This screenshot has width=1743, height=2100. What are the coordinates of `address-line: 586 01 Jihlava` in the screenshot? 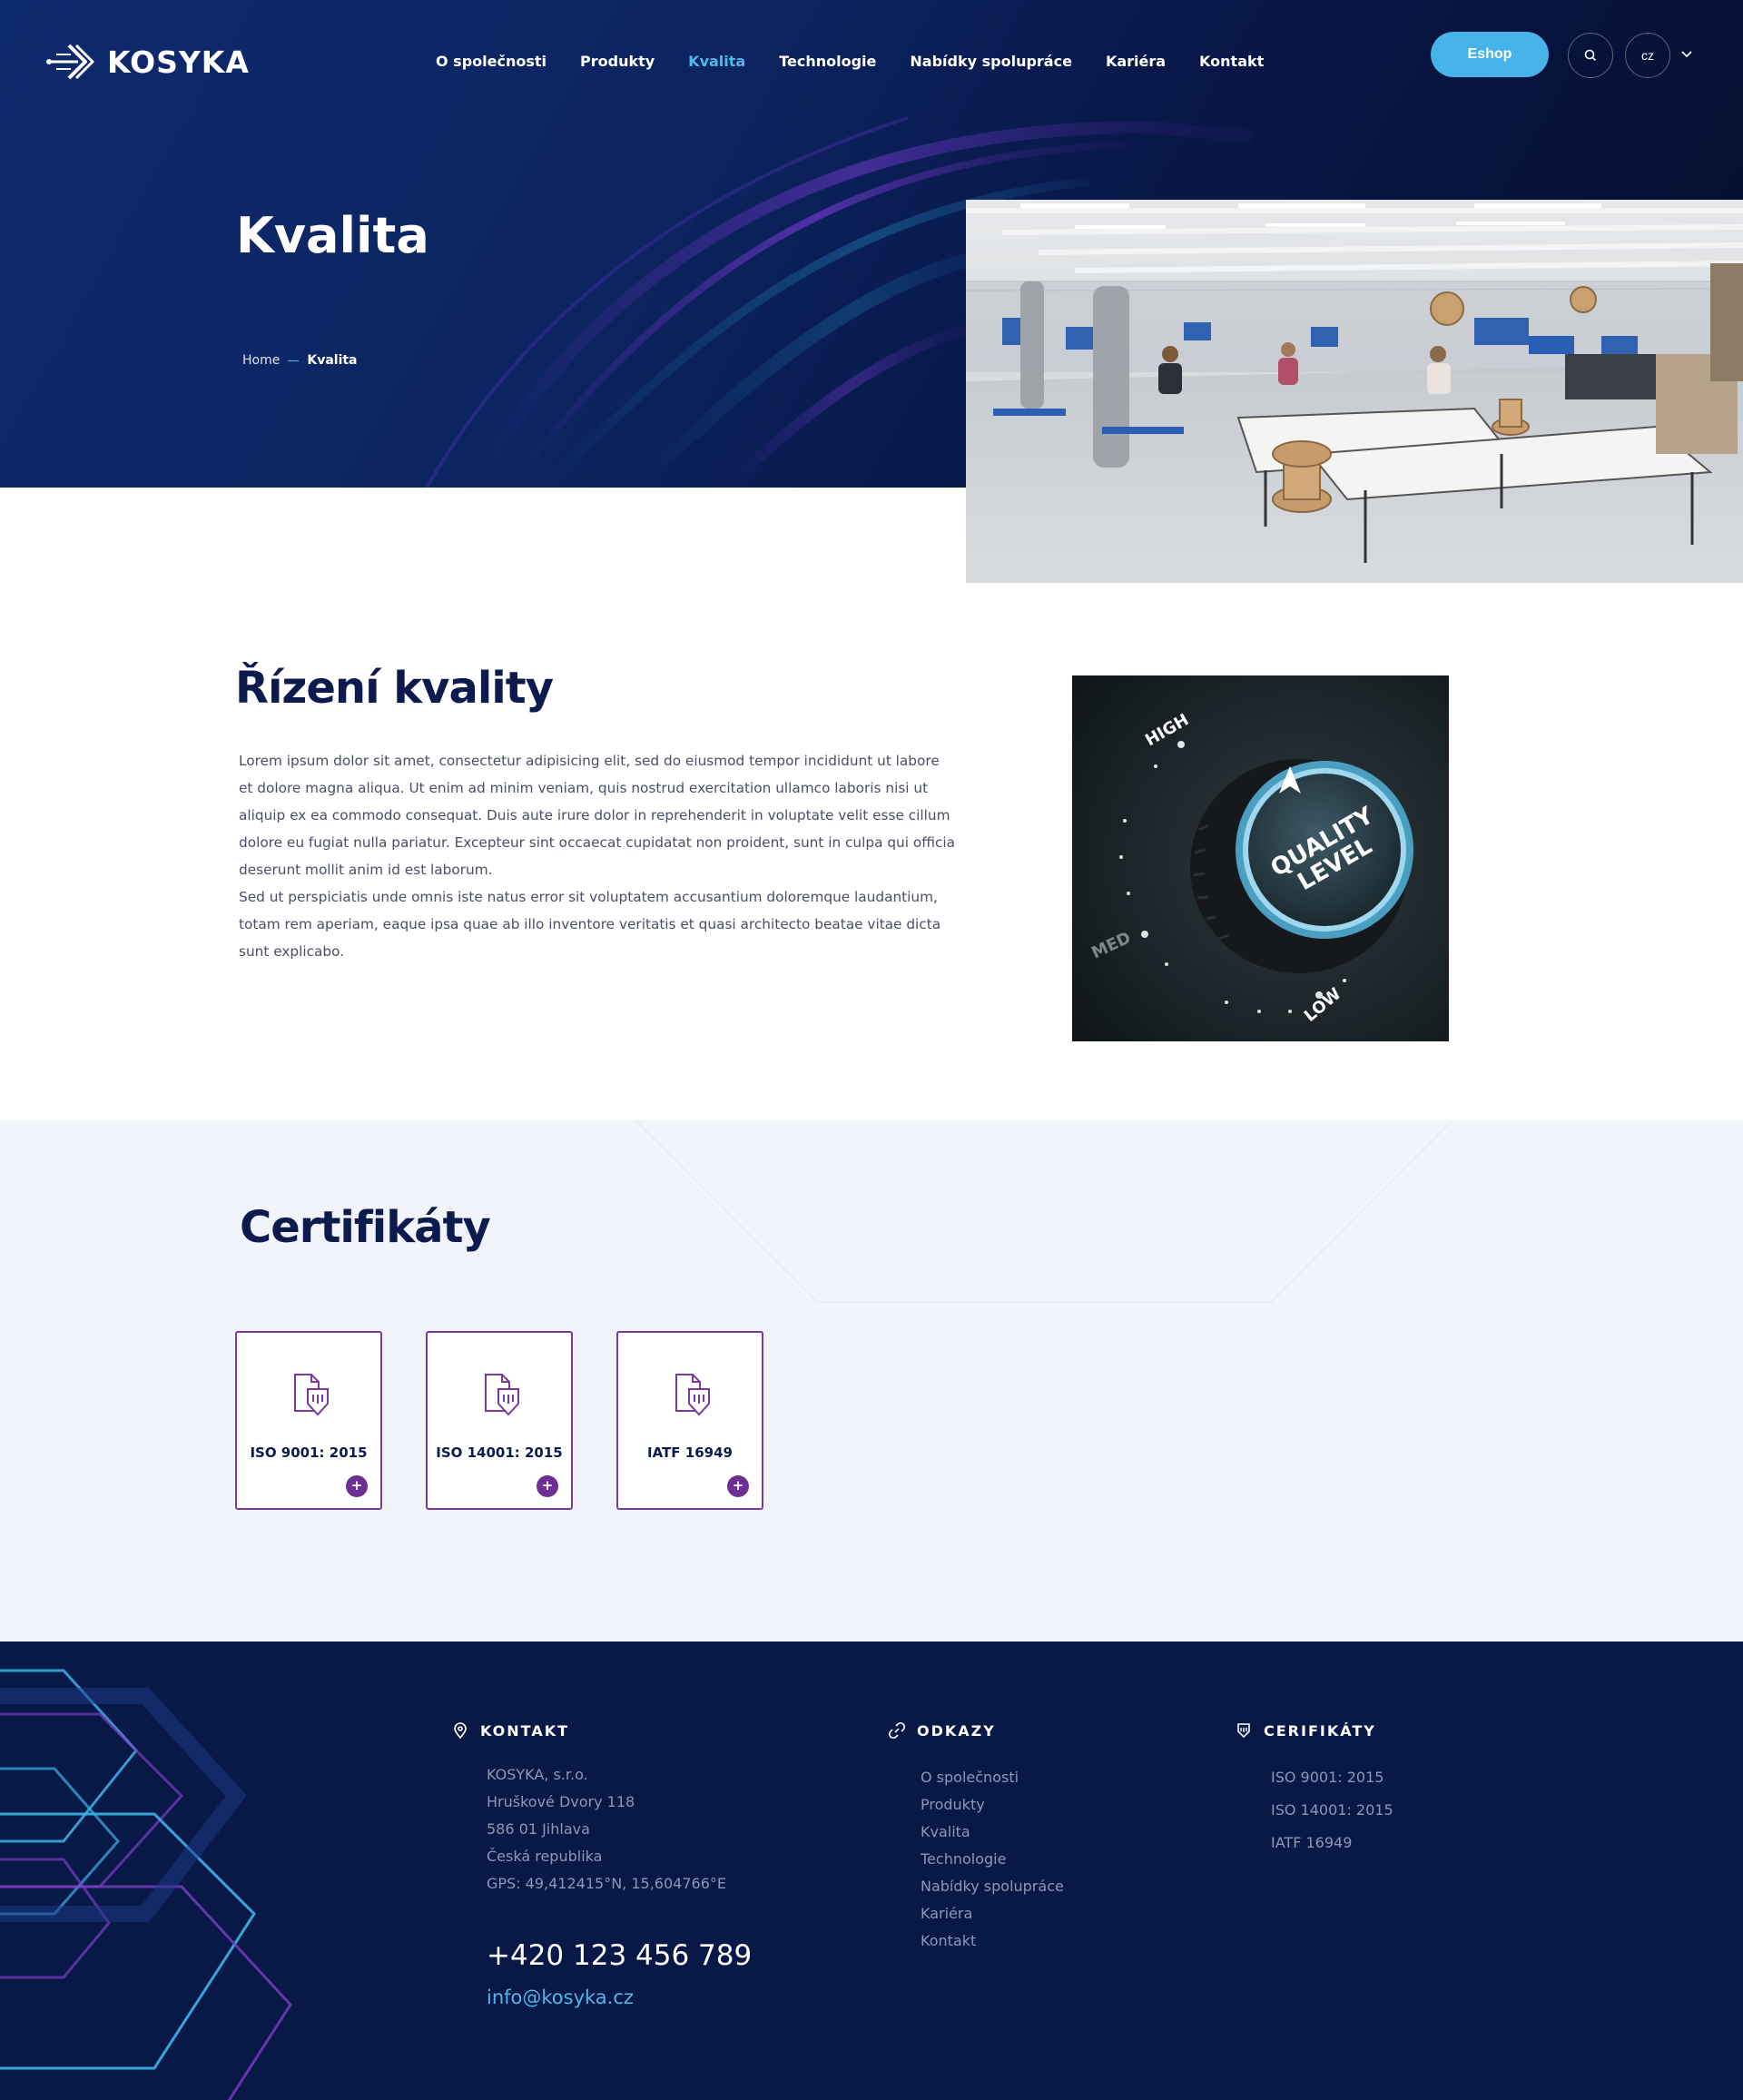 It's located at (538, 1829).